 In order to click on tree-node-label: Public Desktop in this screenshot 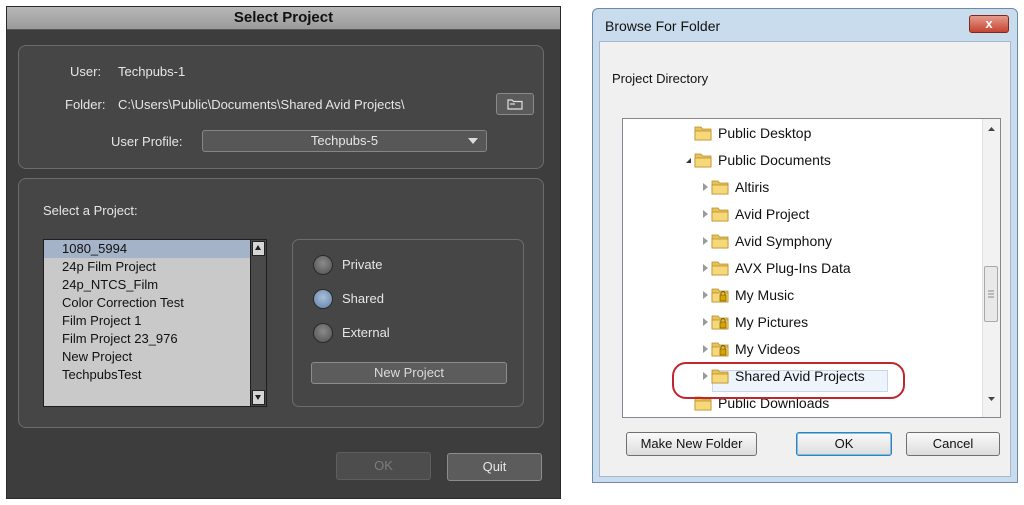, I will do `click(765, 133)`.